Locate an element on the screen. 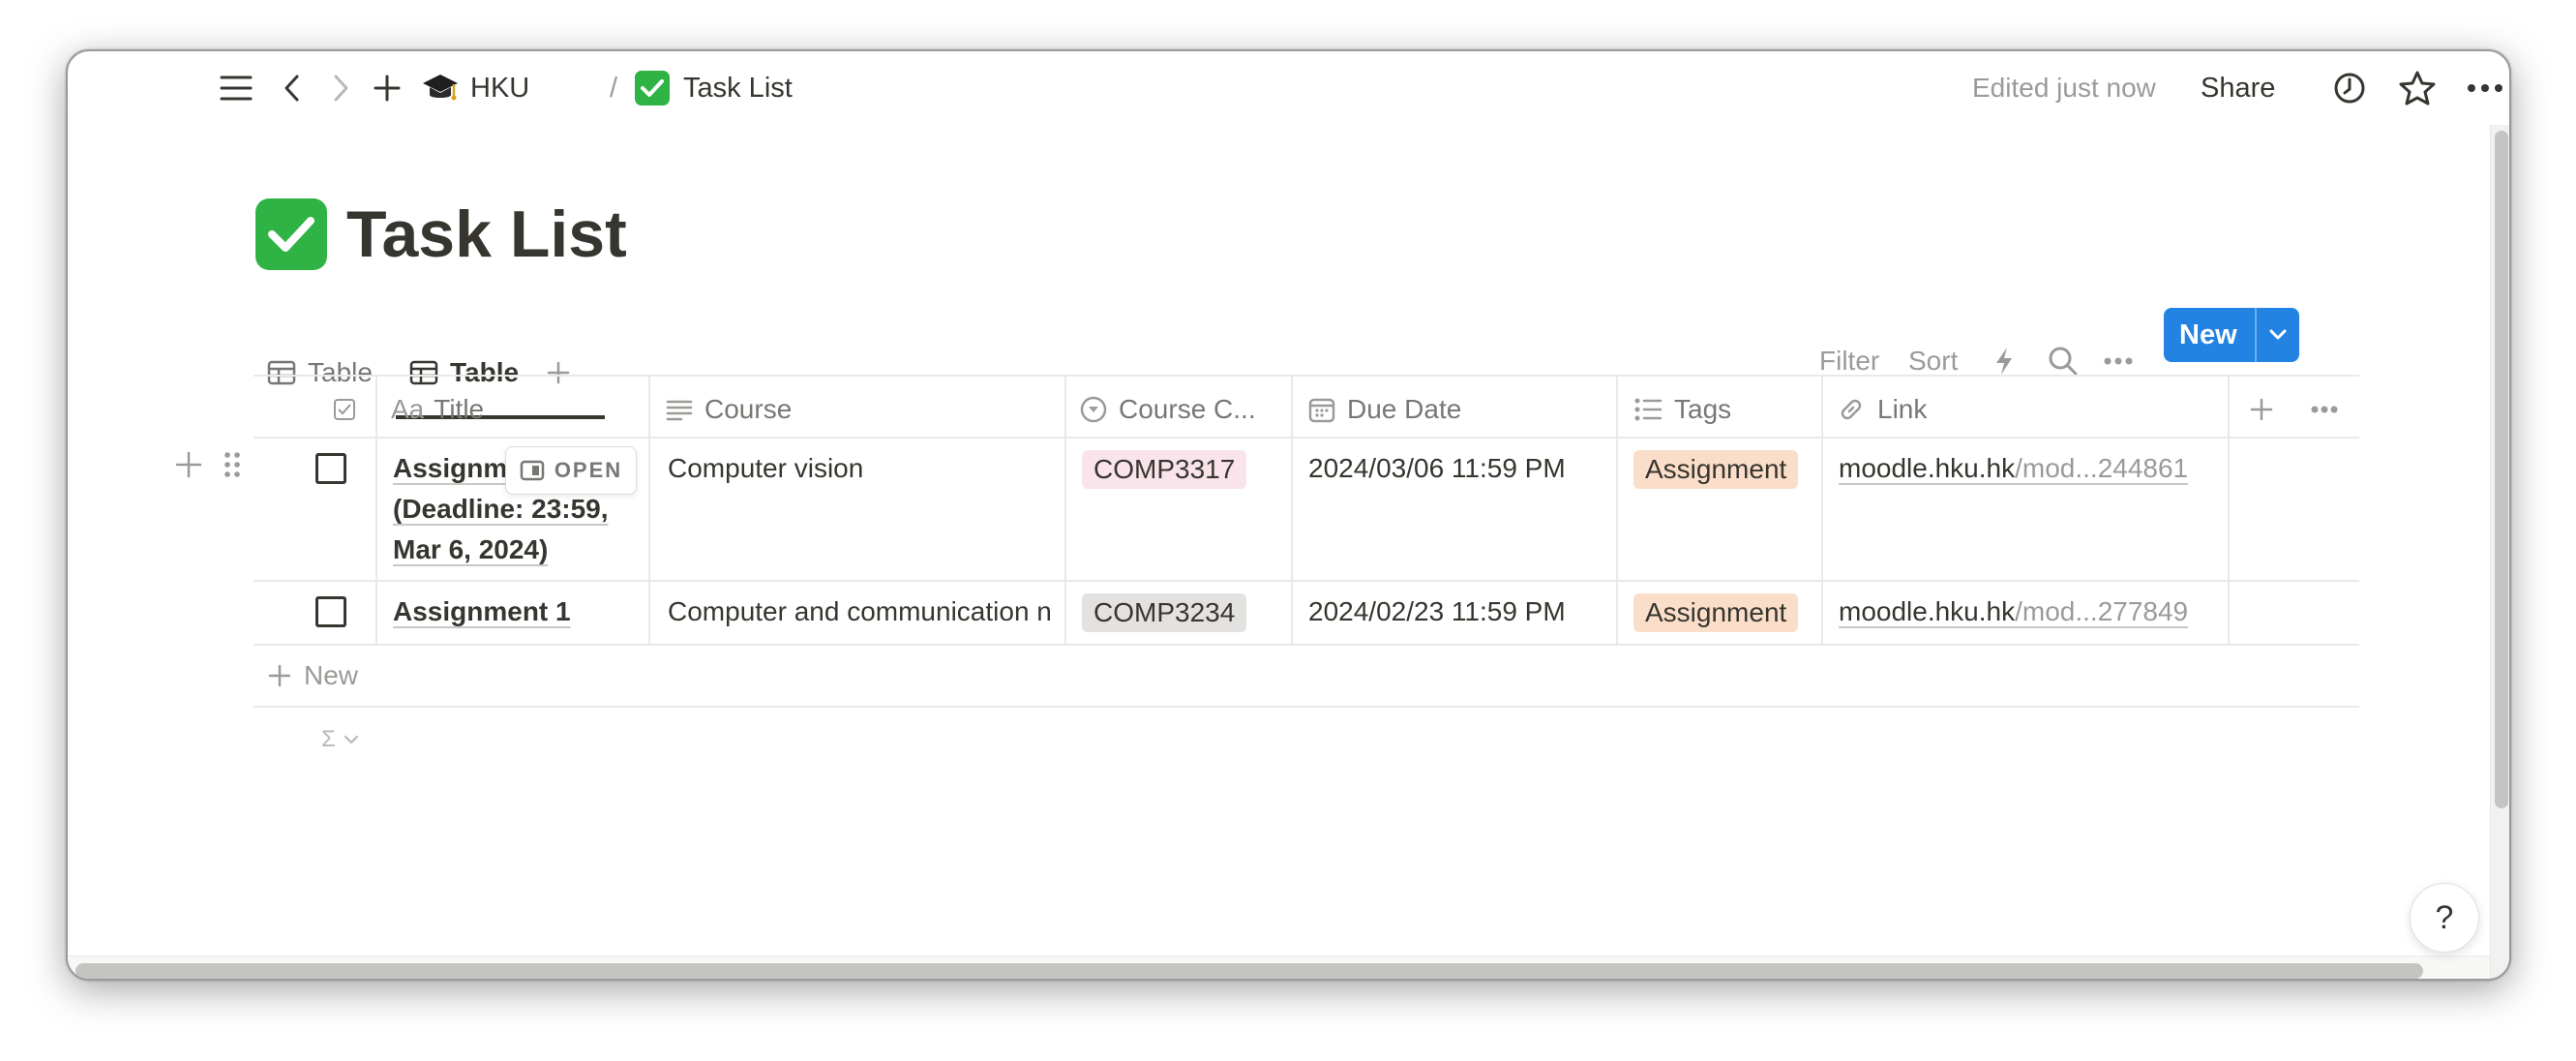  column-header-due-date: Due Date is located at coordinates (1384, 409).